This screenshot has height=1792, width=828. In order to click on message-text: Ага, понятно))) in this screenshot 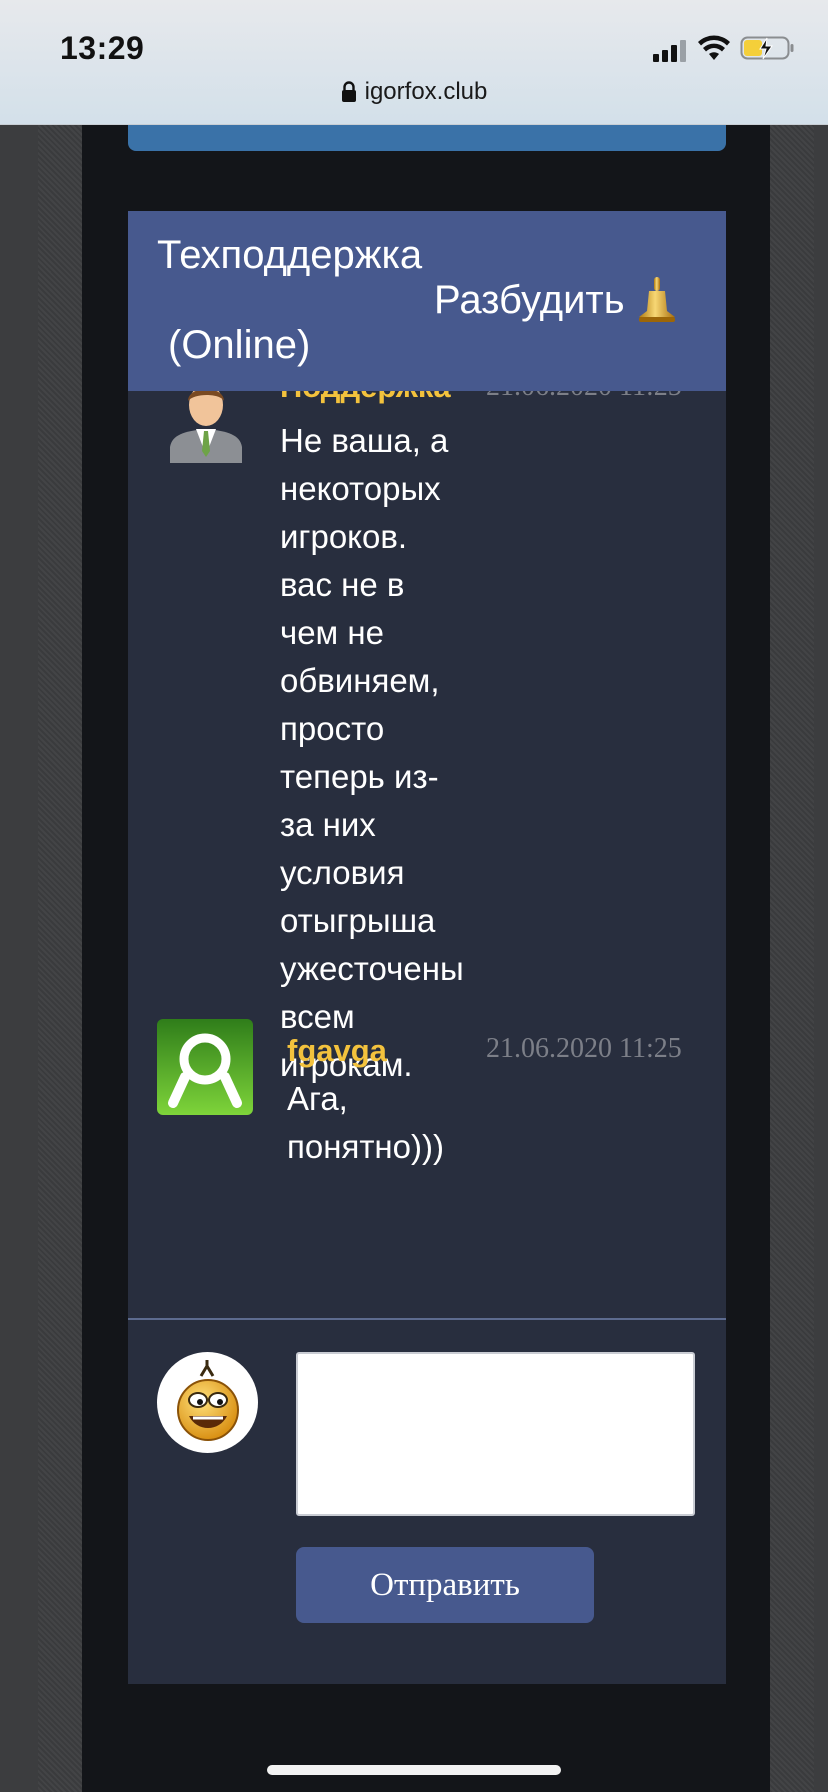, I will do `click(365, 1122)`.